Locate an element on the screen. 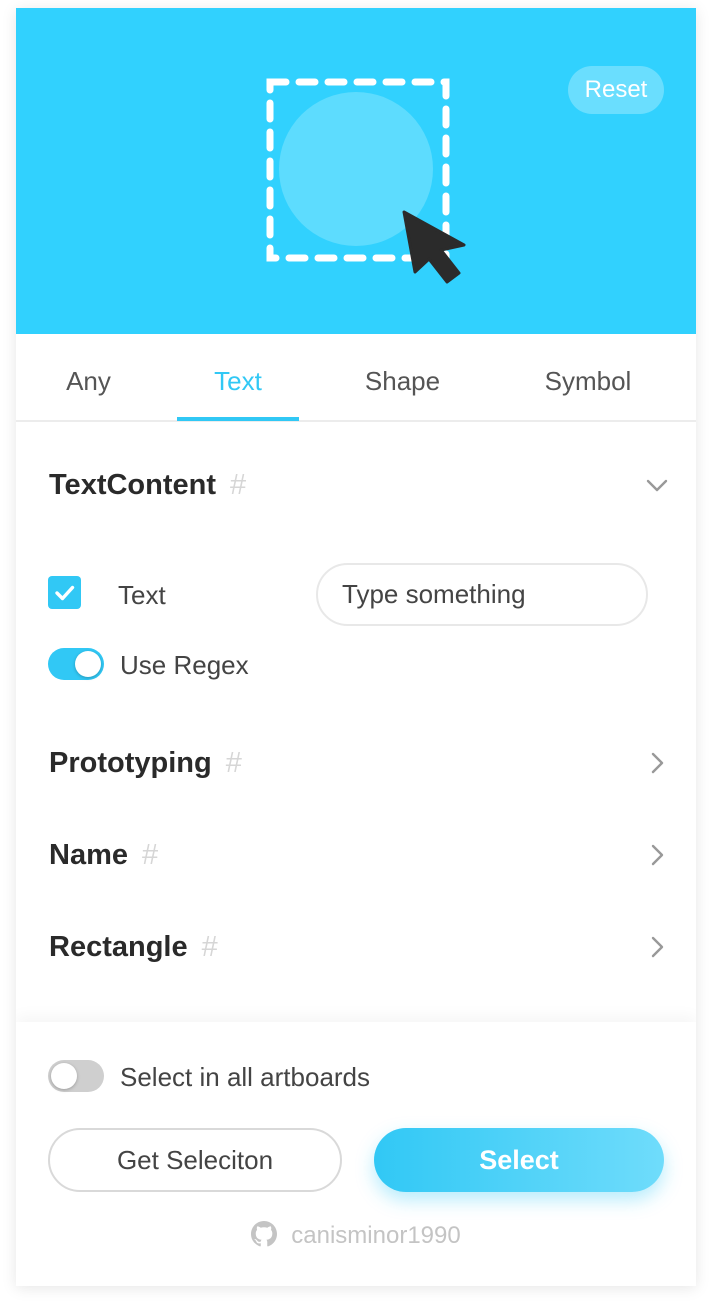 Image resolution: width=712 pixels, height=1310 pixels. tab-shape: Shape is located at coordinates (402, 378).